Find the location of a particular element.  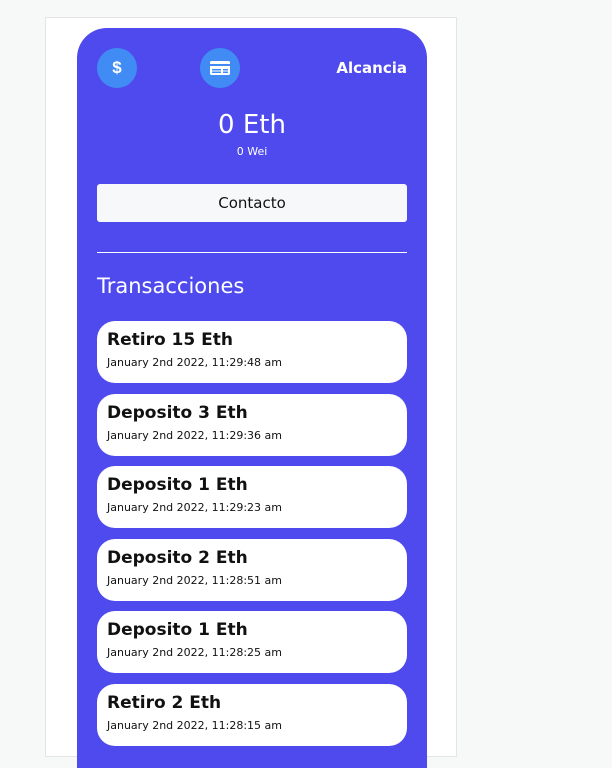

credit-card-icon is located at coordinates (220, 68).